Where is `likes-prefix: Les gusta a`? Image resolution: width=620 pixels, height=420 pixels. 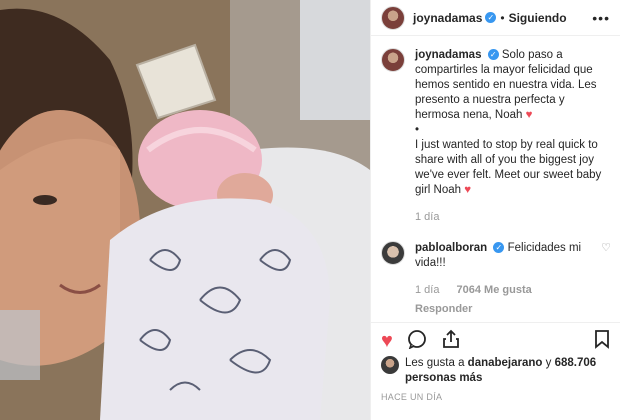 likes-prefix: Les gusta a is located at coordinates (435, 363).